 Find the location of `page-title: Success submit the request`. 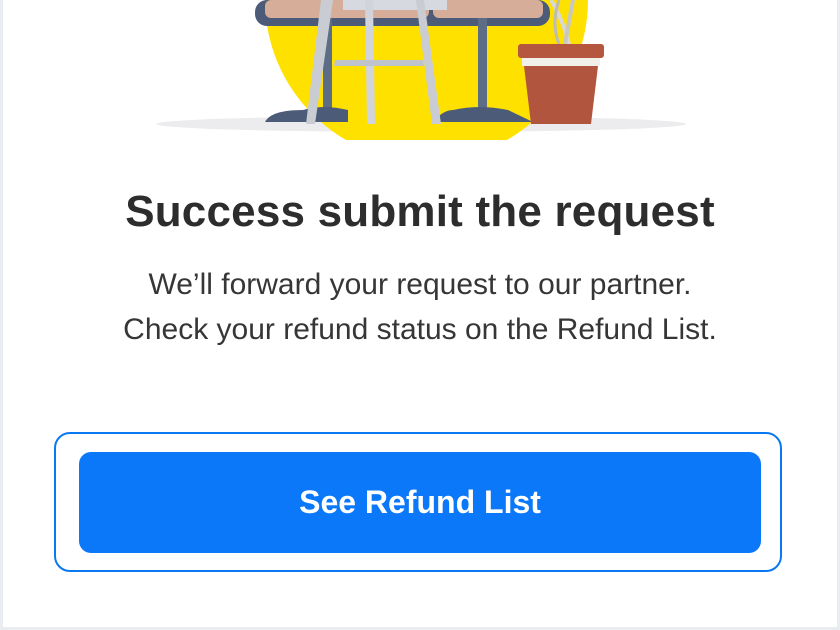

page-title: Success submit the request is located at coordinates (420, 211).